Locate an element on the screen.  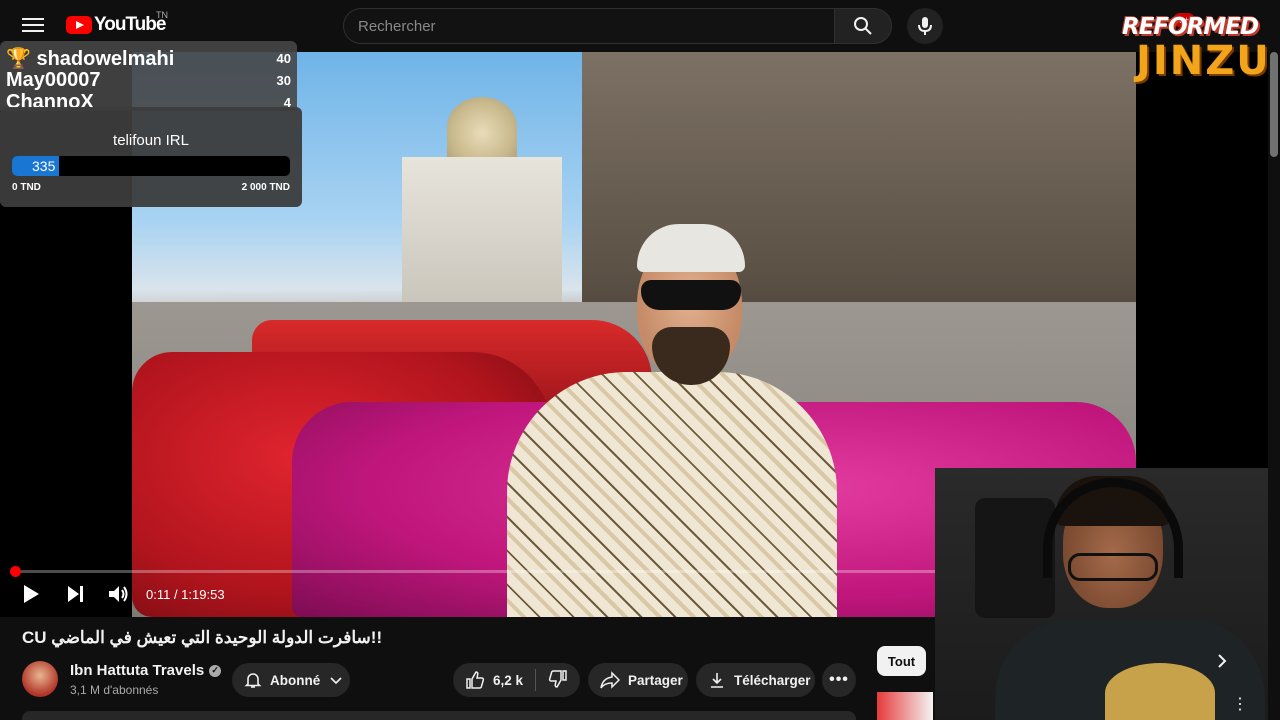
share-button: Partager is located at coordinates (638, 680).